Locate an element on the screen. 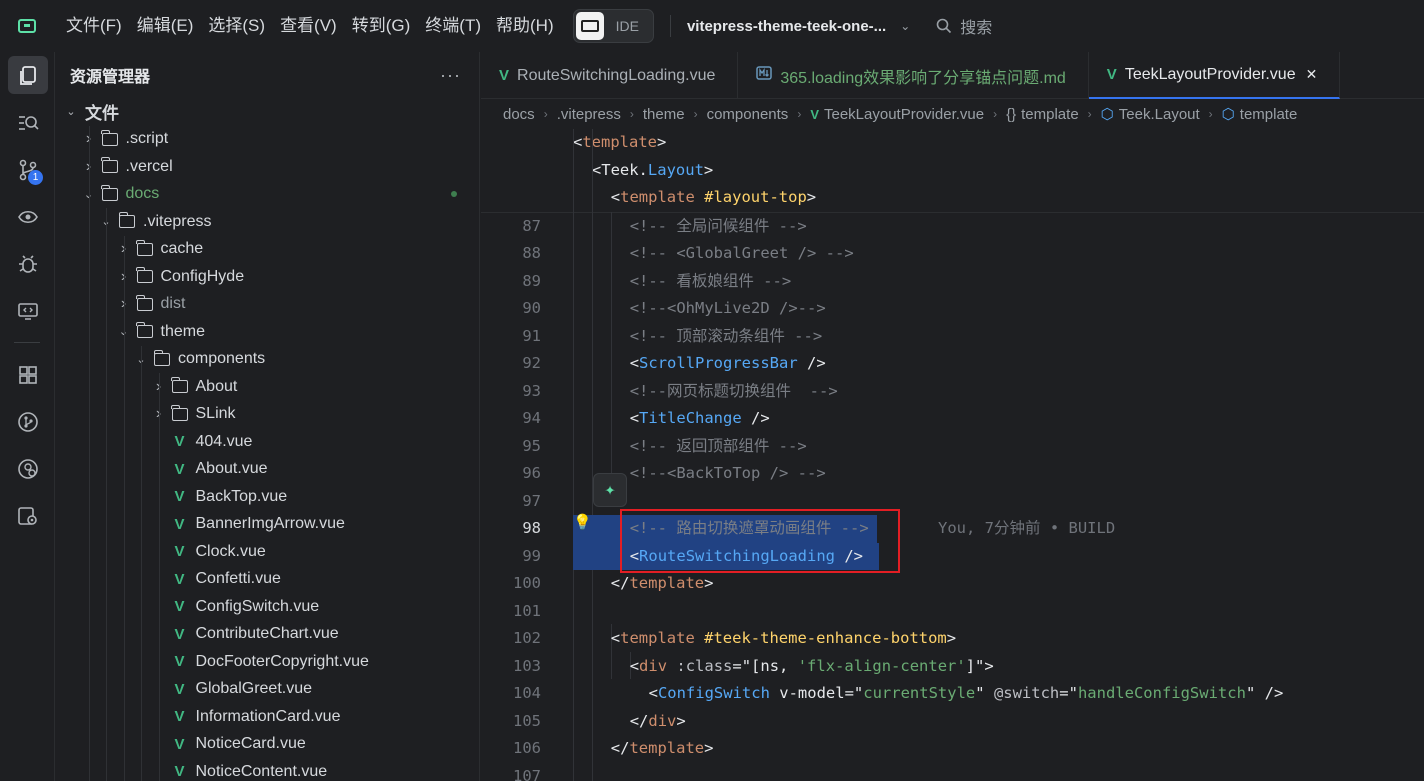  code-line: 87 <!-- 全局问候组件 --> is located at coordinates (952, 227).